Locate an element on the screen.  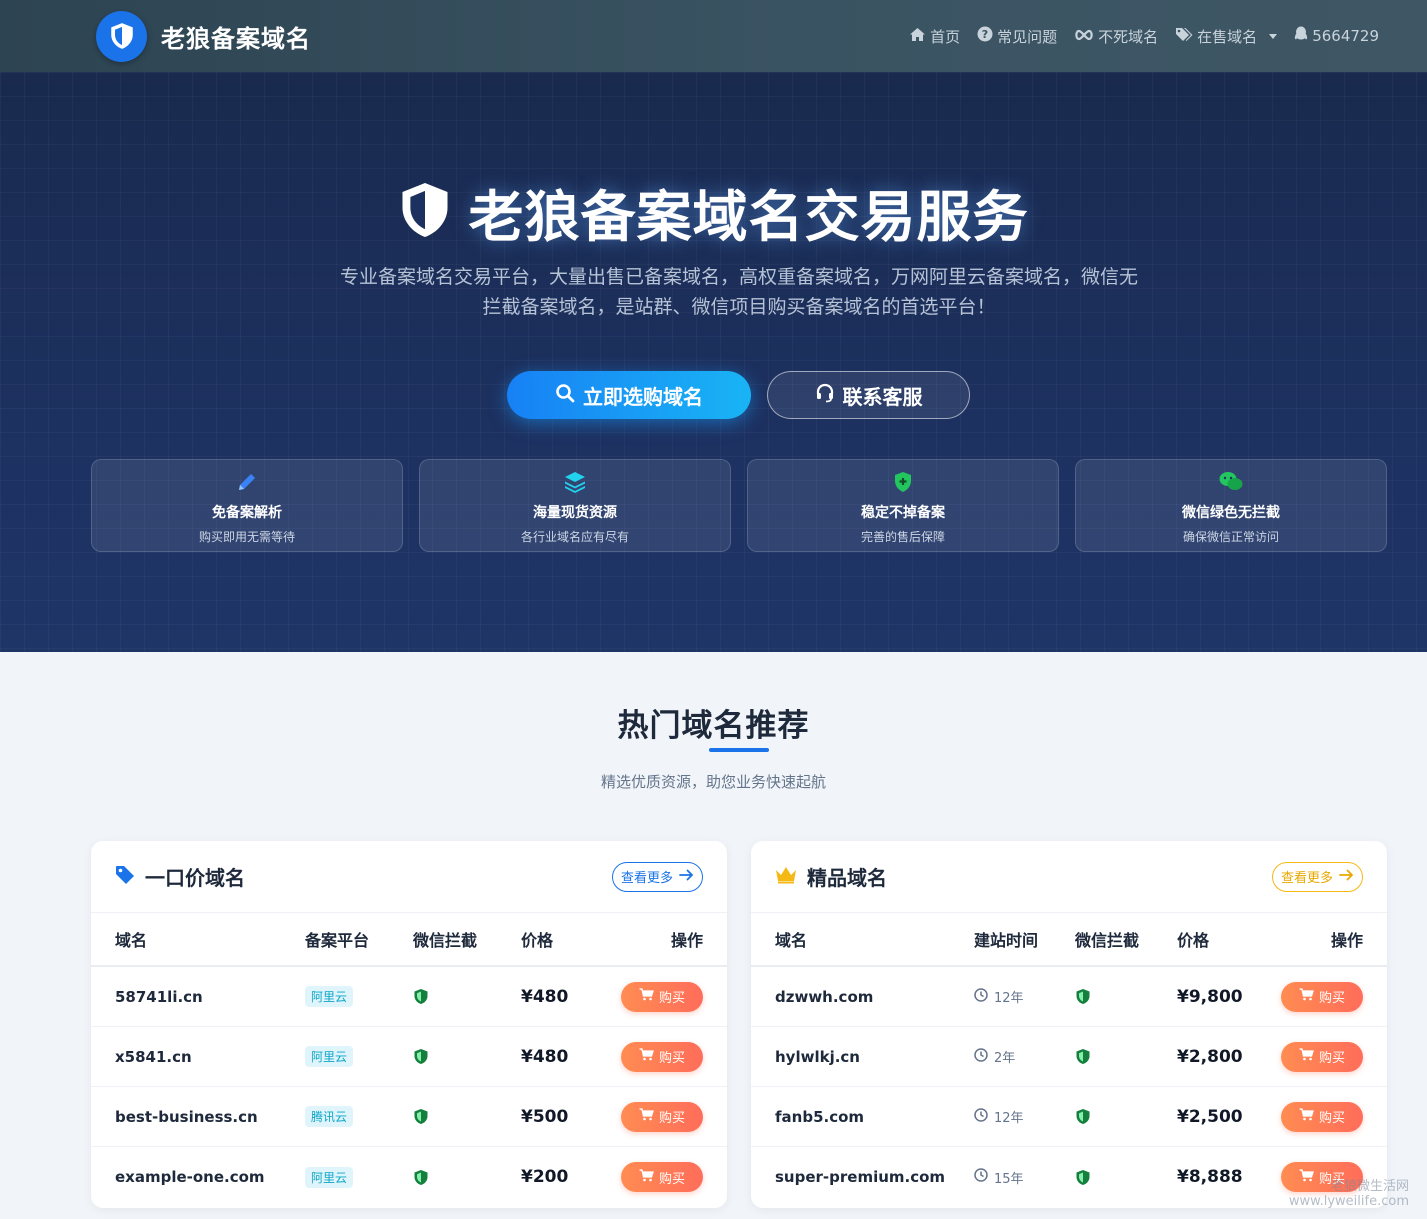
main-nav: 首页 ? 常见问题 不死域名 在售域名 5664729 is located at coordinates (1144, 36).